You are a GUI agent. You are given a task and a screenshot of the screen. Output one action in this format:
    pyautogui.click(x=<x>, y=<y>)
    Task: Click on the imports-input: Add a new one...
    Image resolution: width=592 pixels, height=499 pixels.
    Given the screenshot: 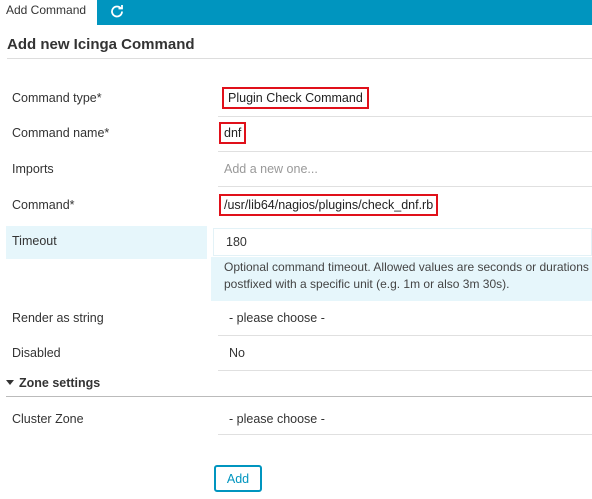 What is the action you would take?
    pyautogui.click(x=271, y=169)
    